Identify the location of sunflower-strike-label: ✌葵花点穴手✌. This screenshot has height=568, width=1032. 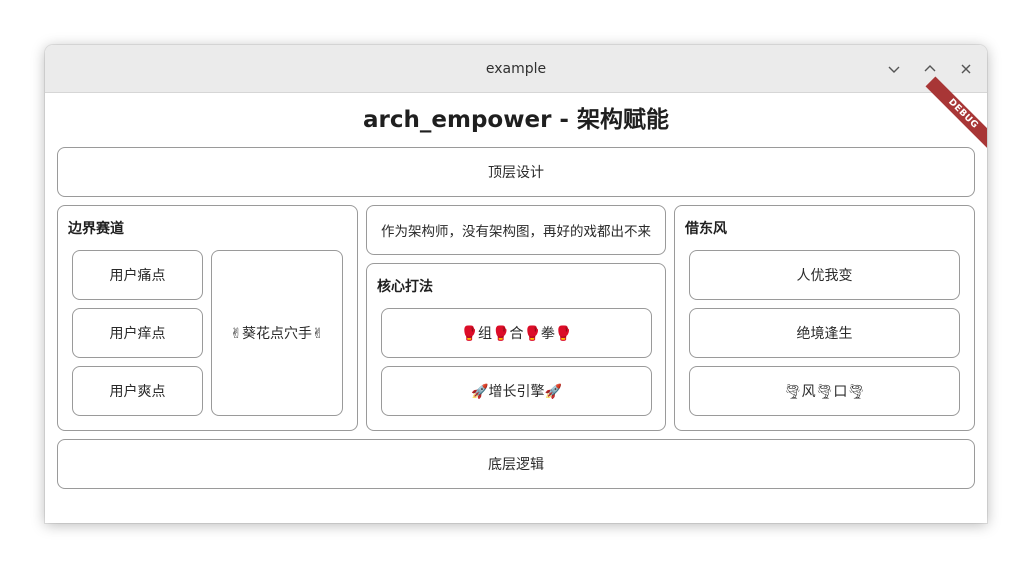
(277, 334).